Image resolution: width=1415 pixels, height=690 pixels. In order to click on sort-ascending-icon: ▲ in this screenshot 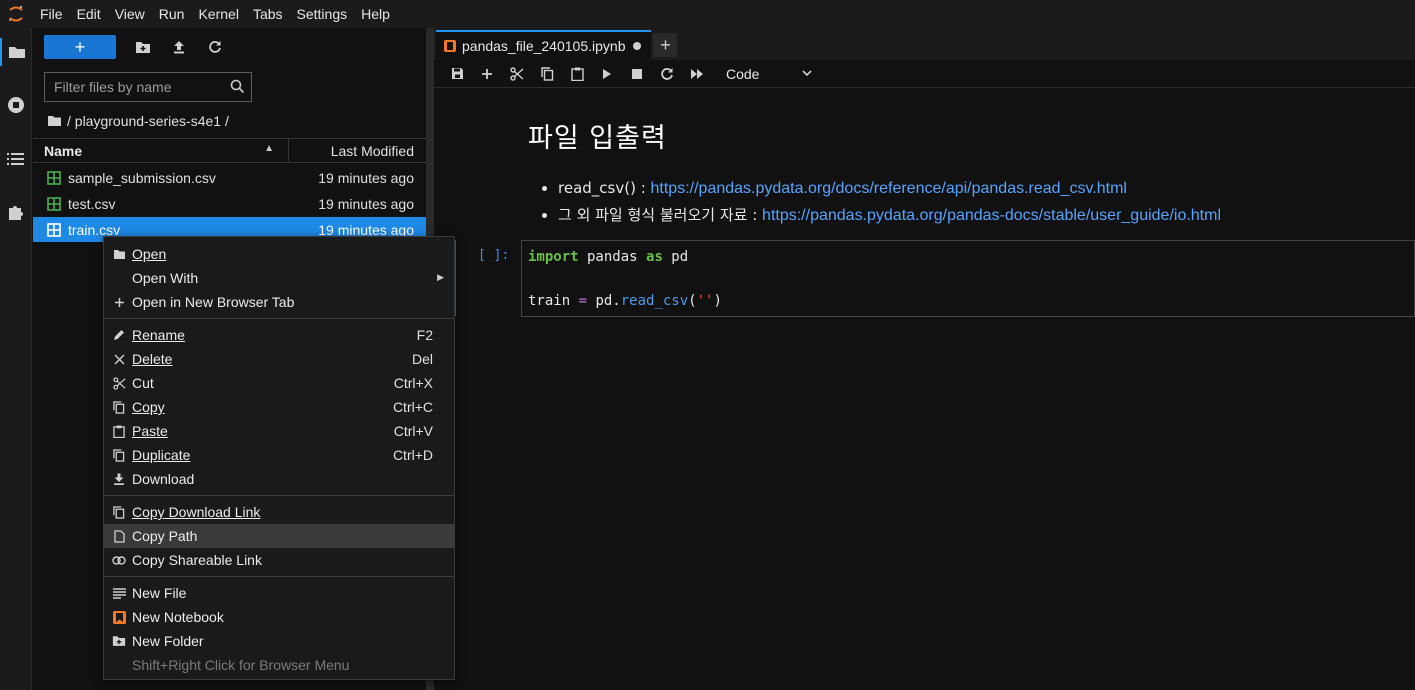, I will do `click(269, 148)`.